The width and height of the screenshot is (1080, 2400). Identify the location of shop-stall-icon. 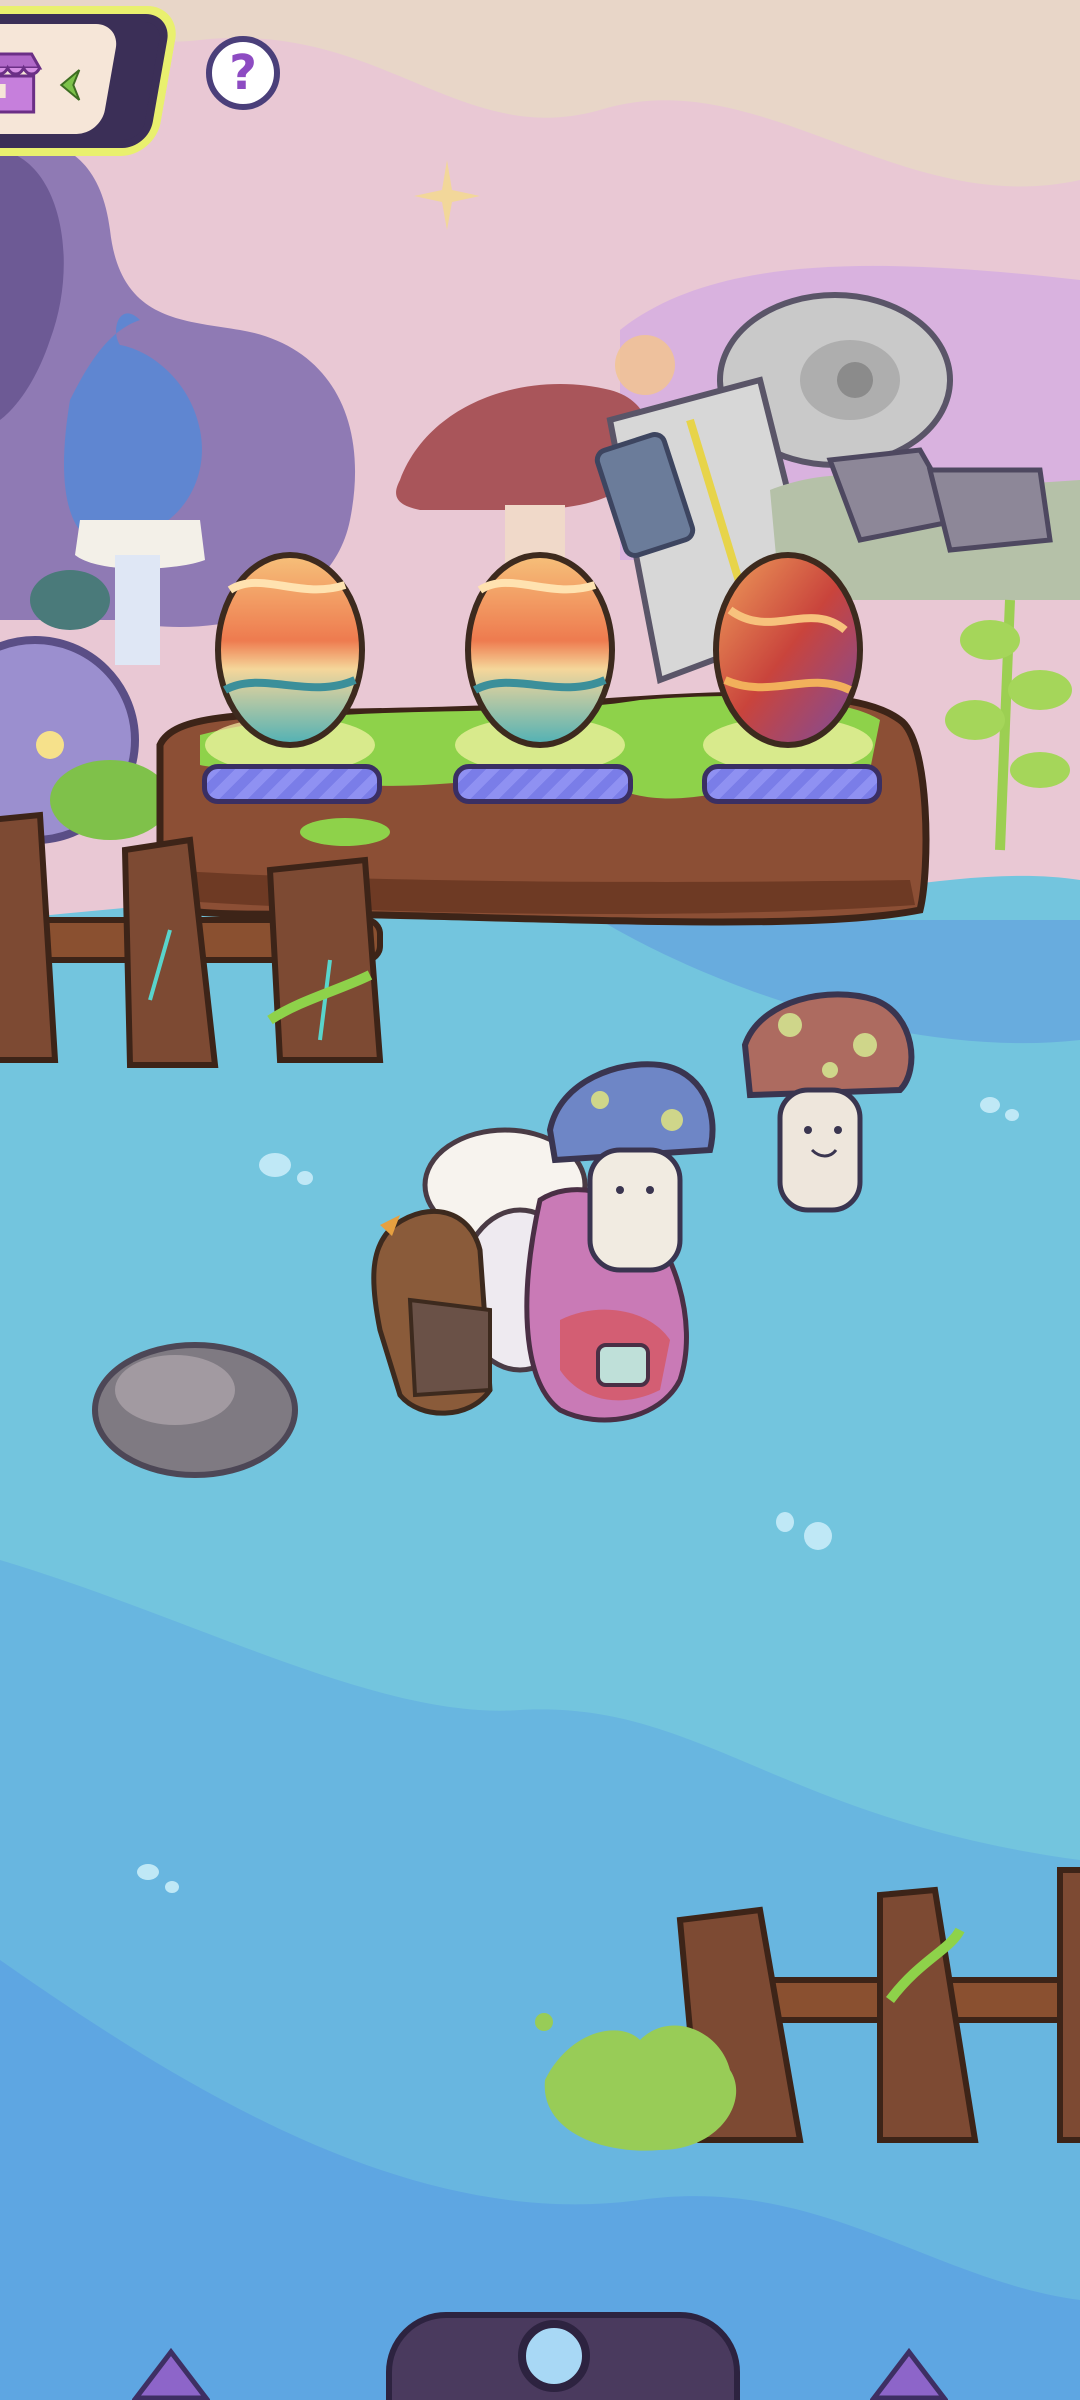
(21, 83).